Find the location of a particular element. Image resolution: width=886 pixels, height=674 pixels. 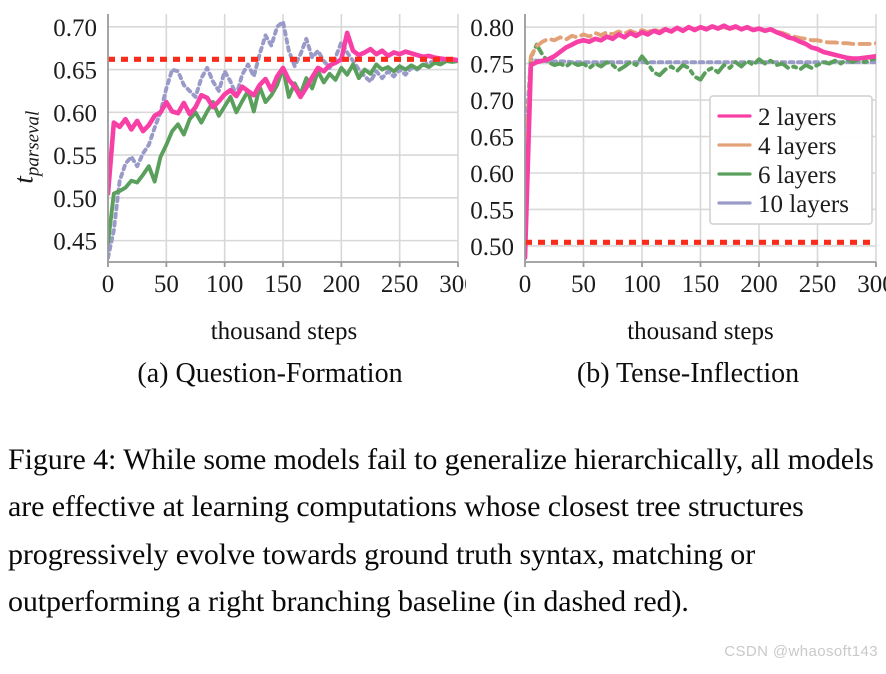

svg-text: 10 layers is located at coordinates (803, 204).